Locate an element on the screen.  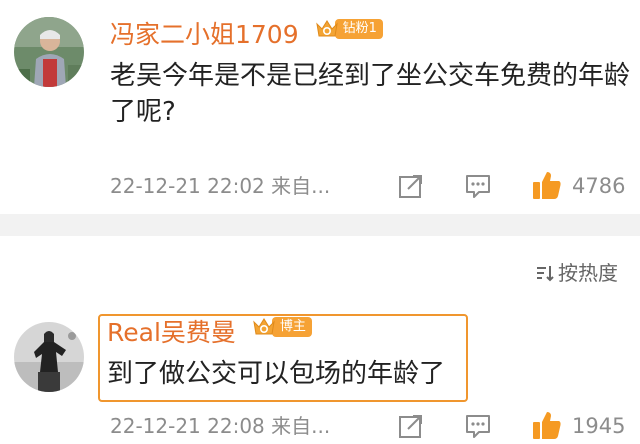
section-divider is located at coordinates (320, 225).